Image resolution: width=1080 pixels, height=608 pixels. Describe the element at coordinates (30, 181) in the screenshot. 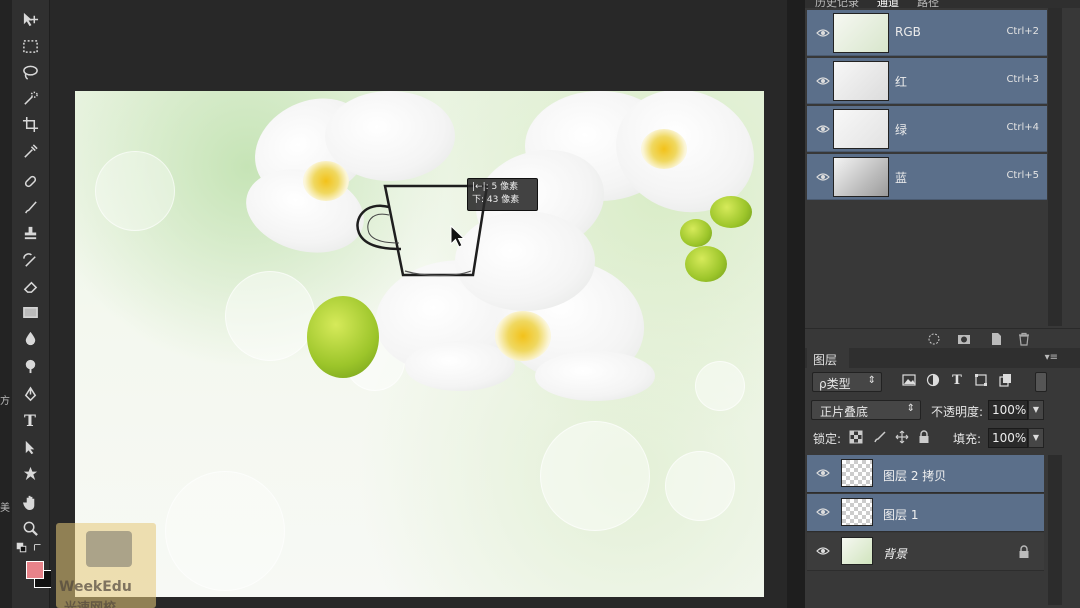

I see `healing-brush-icon` at that location.